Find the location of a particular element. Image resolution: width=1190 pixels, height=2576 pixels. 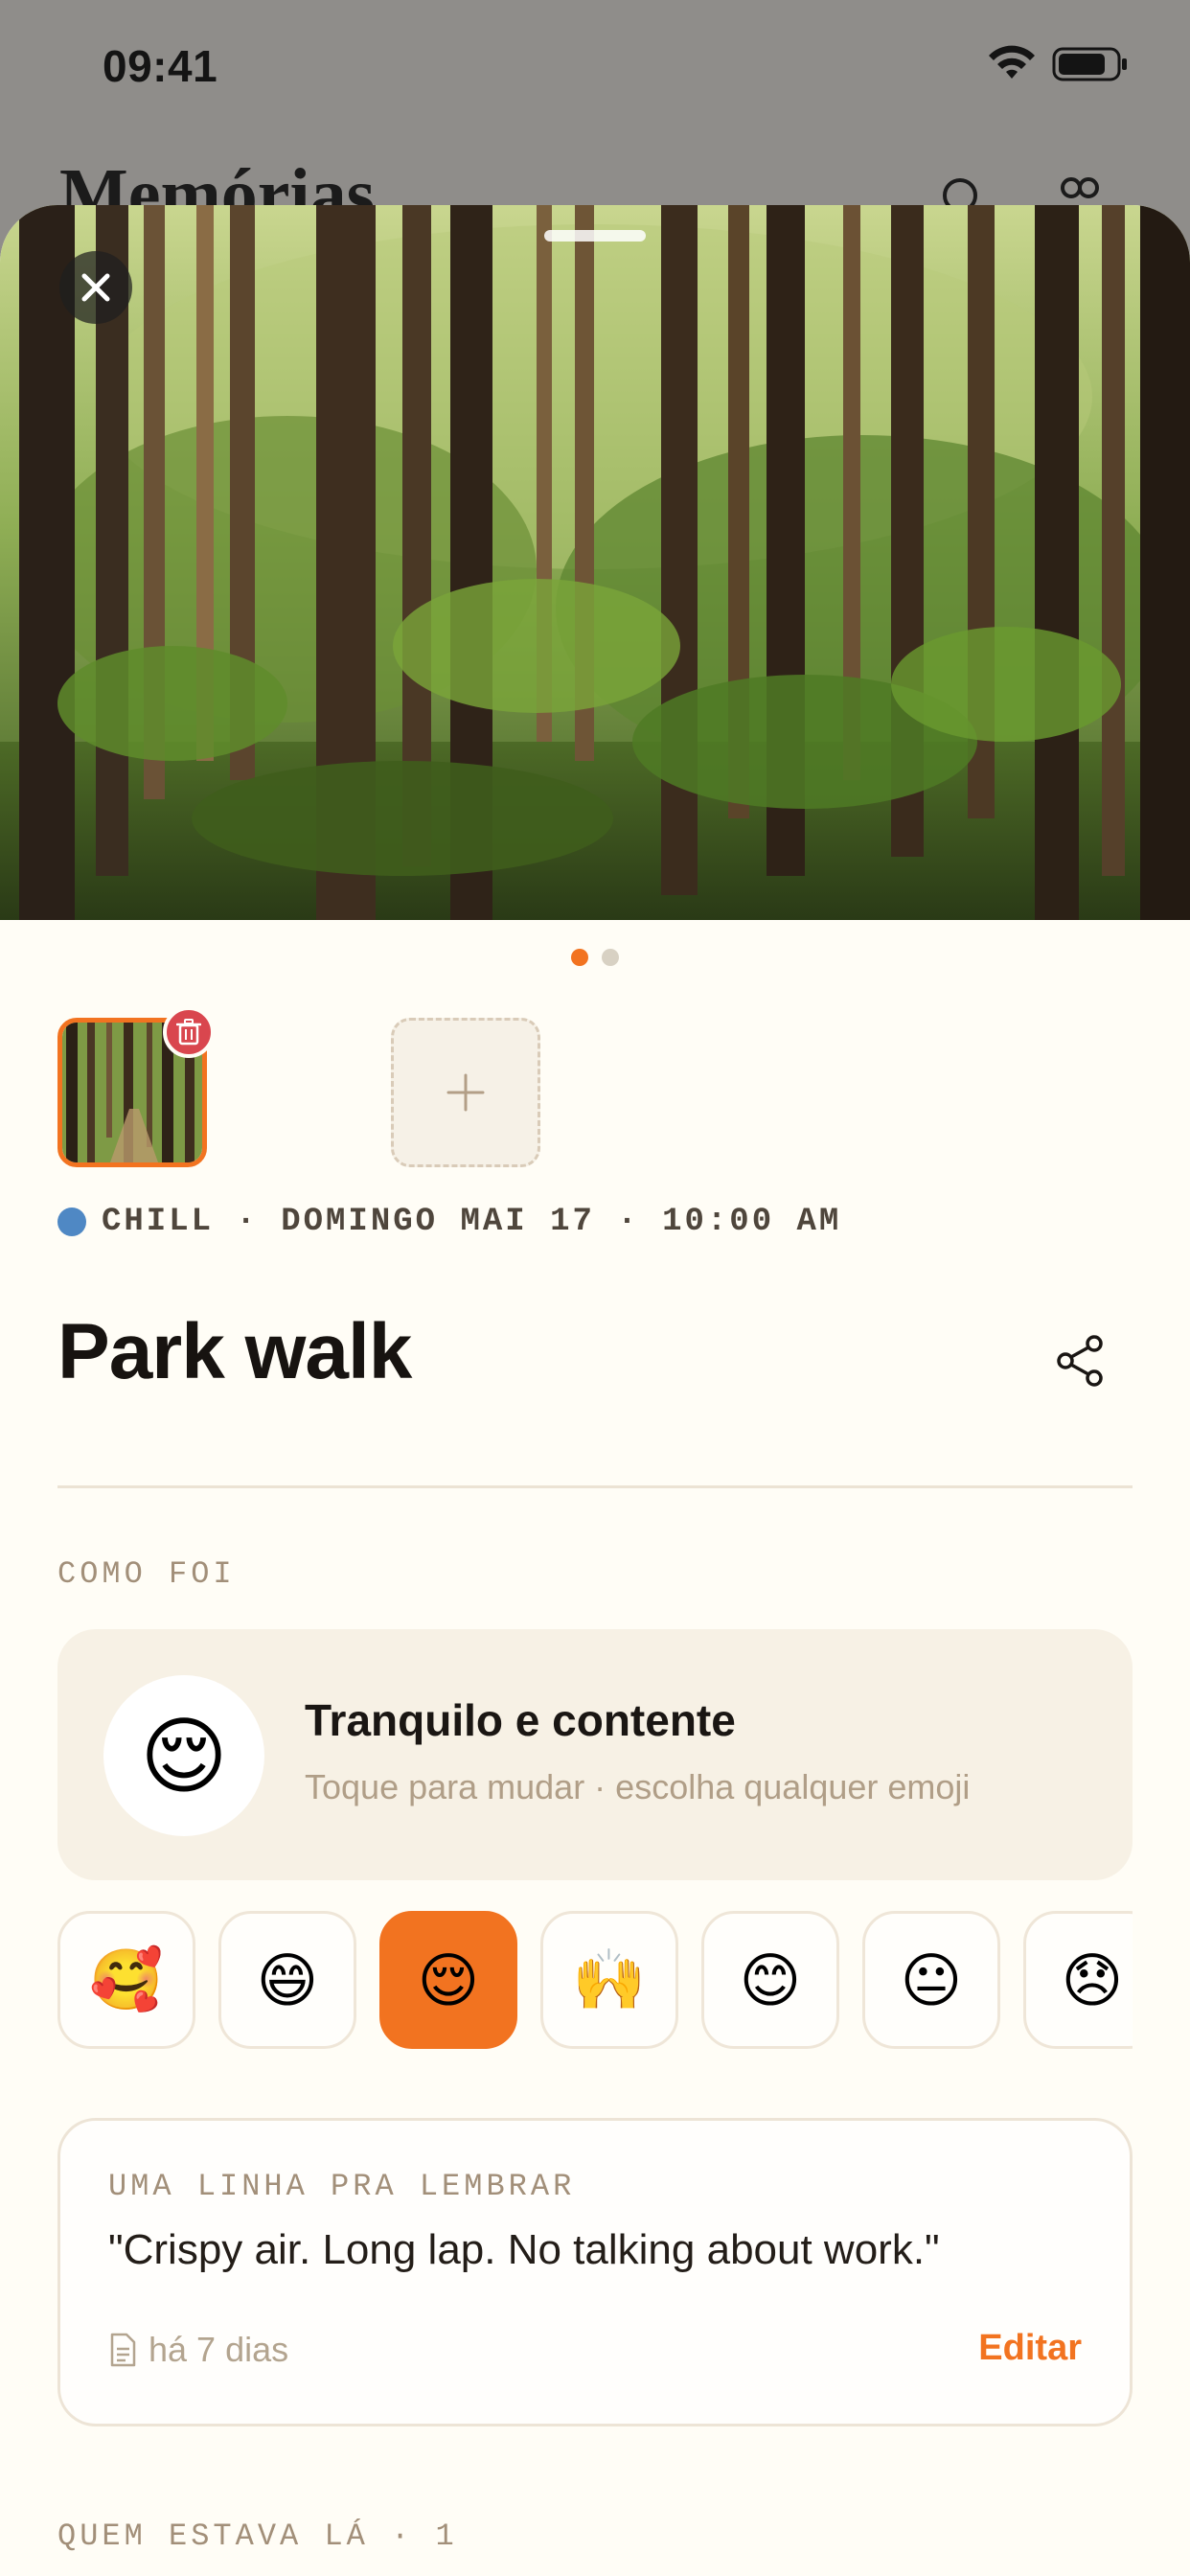

page-dot-active is located at coordinates (579, 957).